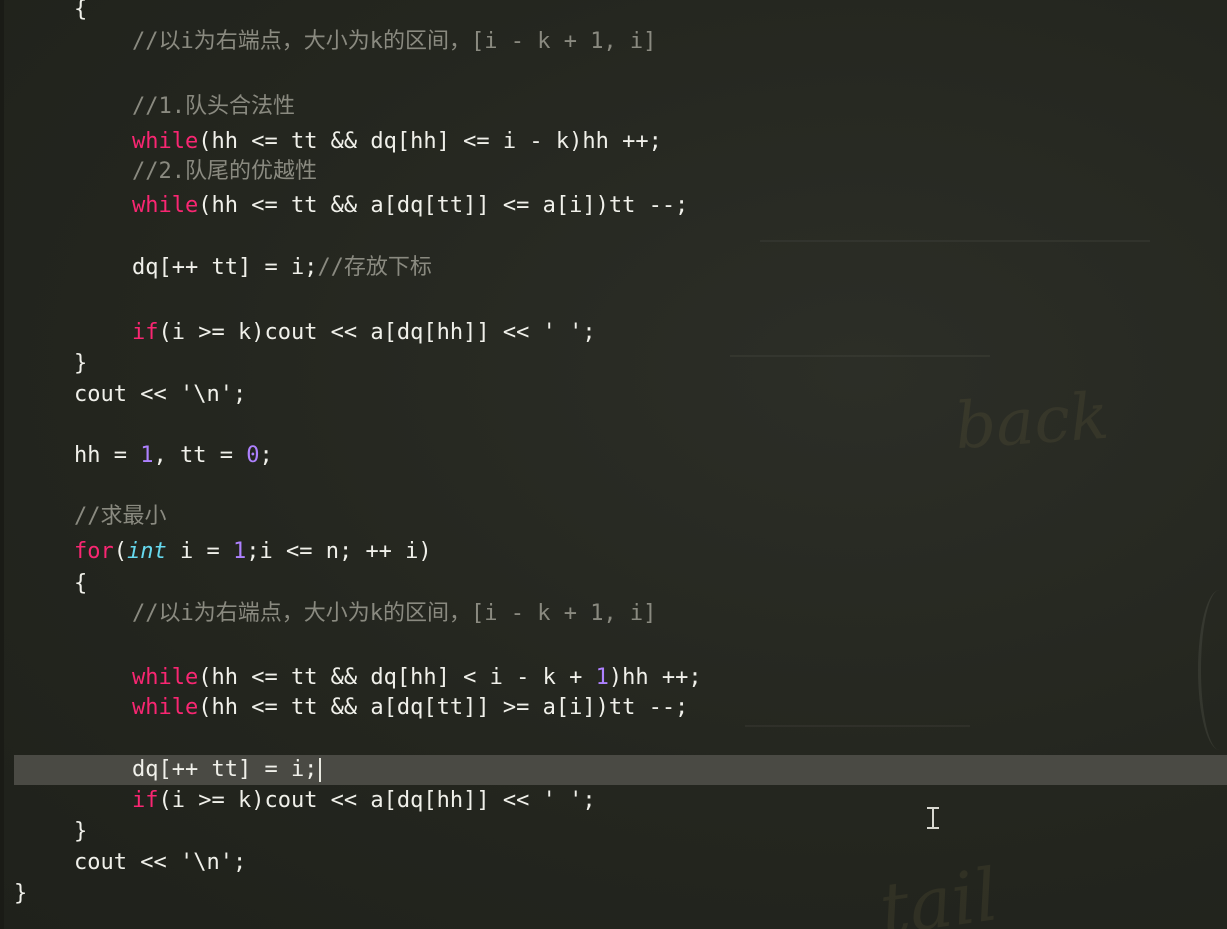  Describe the element at coordinates (620, 770) in the screenshot. I see `code-line-current: dq[++ tt] = i;` at that location.